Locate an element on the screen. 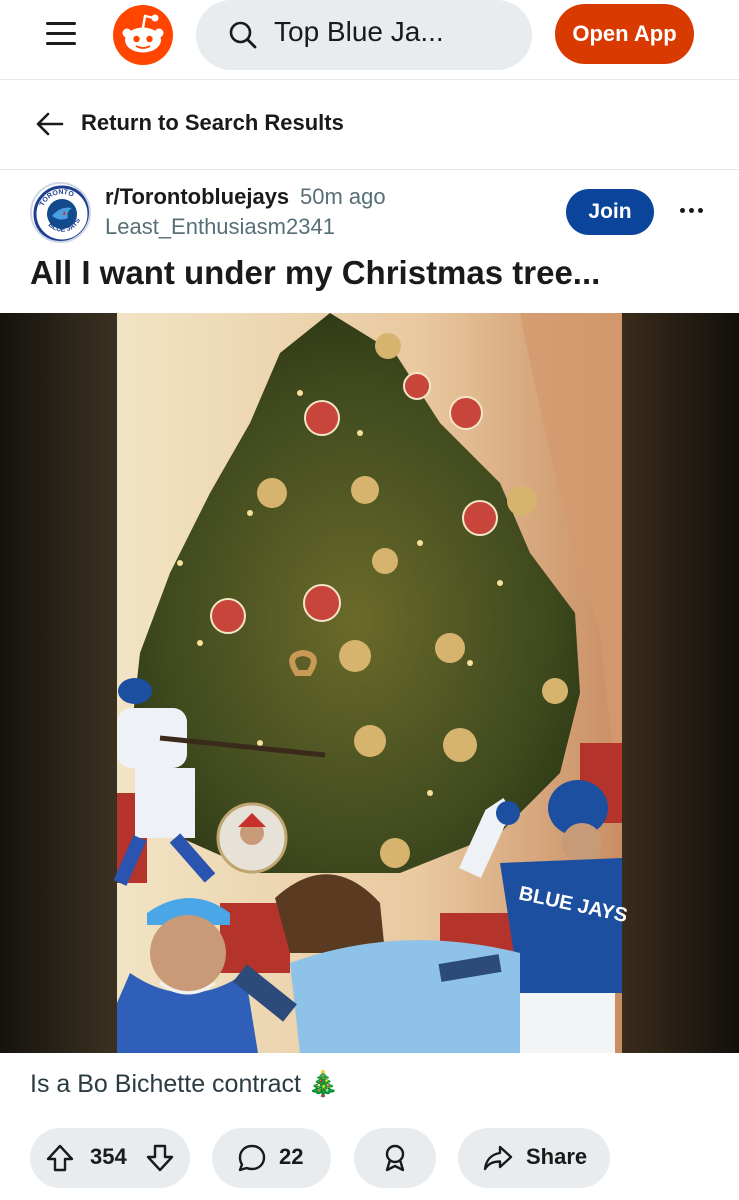  share-button: Share is located at coordinates (534, 1158).